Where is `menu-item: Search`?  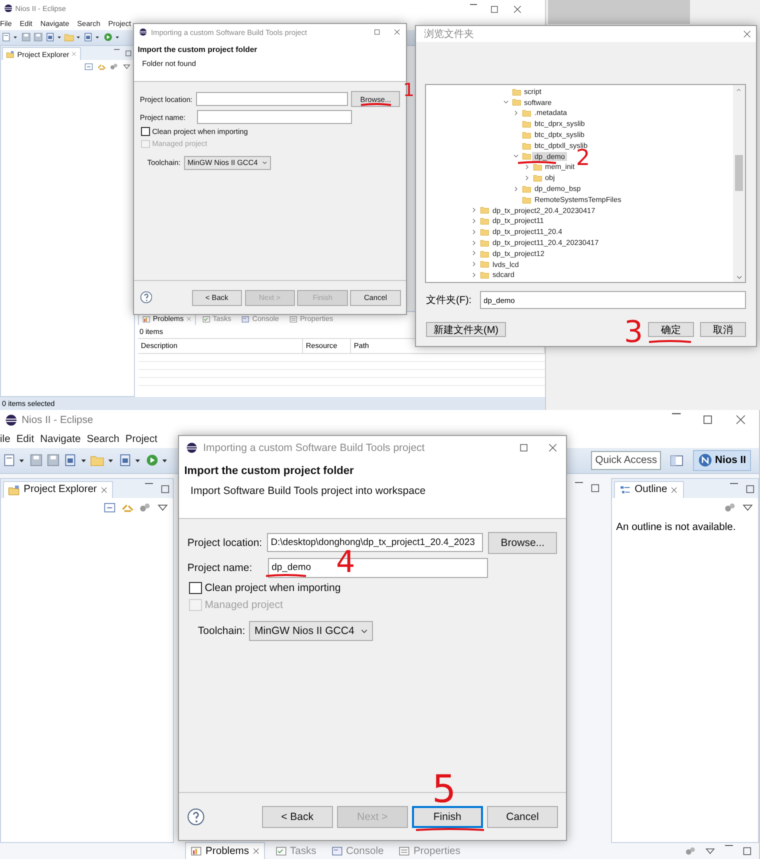
menu-item: Search is located at coordinates (103, 439).